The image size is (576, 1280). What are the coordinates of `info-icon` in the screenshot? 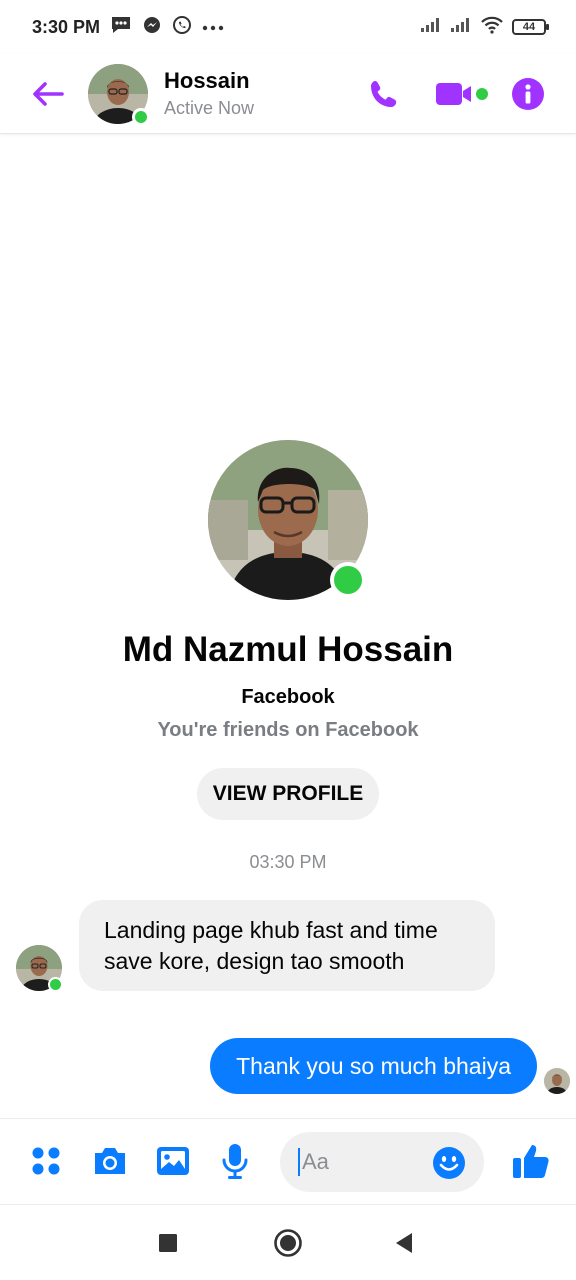 It's located at (528, 93).